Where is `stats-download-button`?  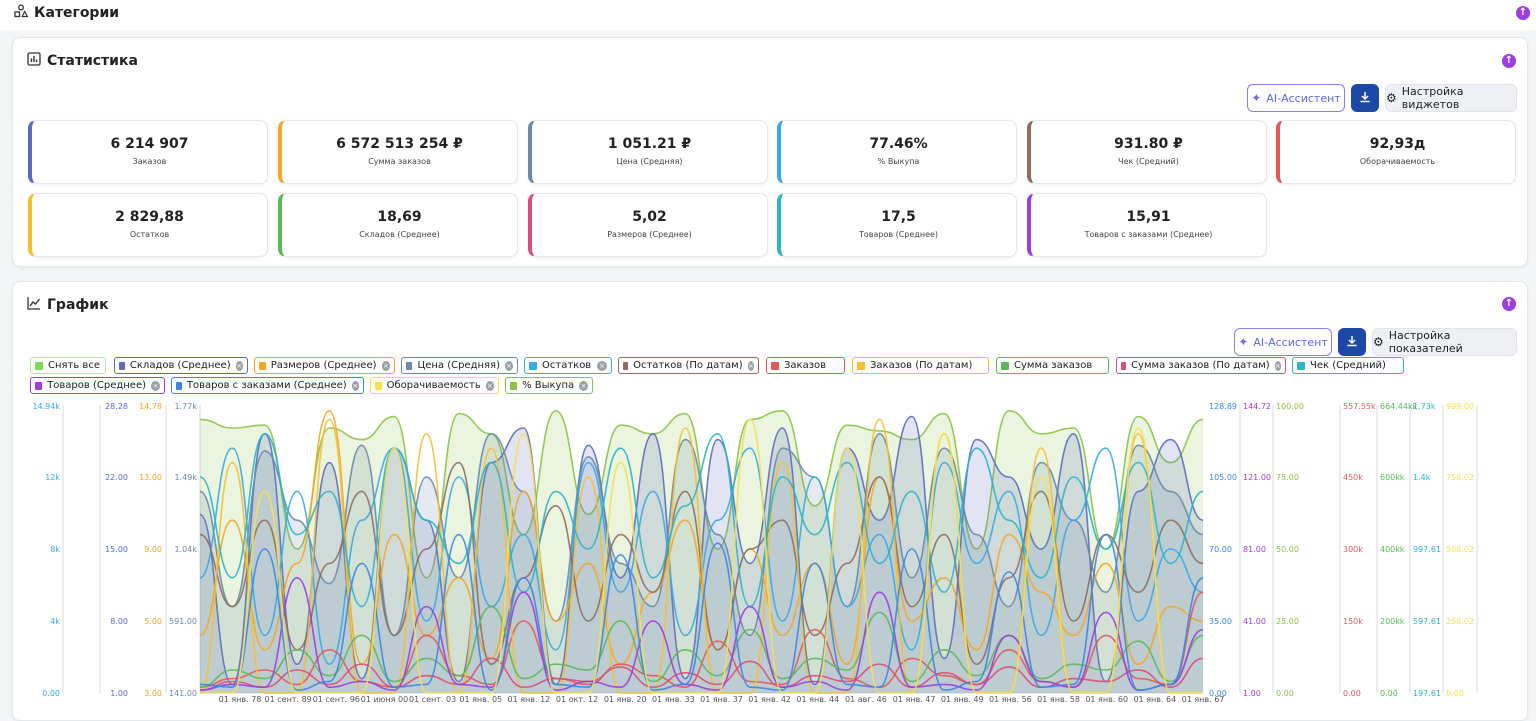 stats-download-button is located at coordinates (1365, 98).